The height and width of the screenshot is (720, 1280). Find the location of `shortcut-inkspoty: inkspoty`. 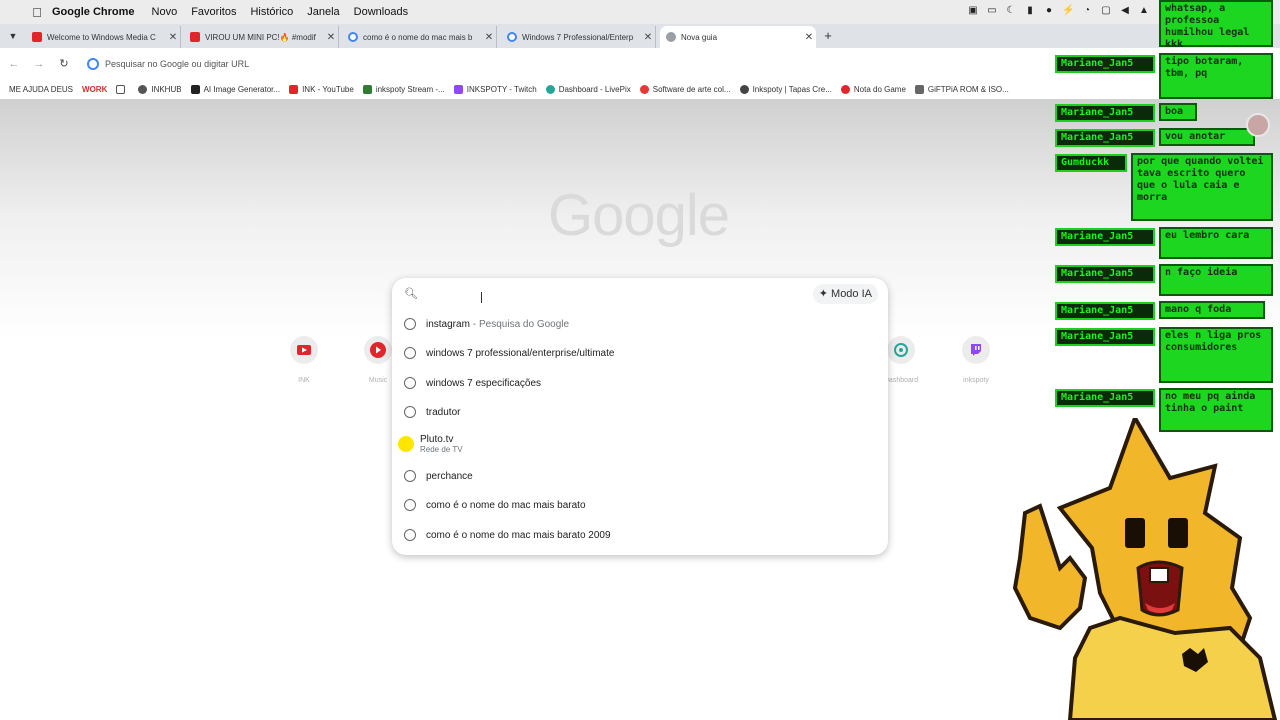

shortcut-inkspoty: inkspoty is located at coordinates (976, 360).